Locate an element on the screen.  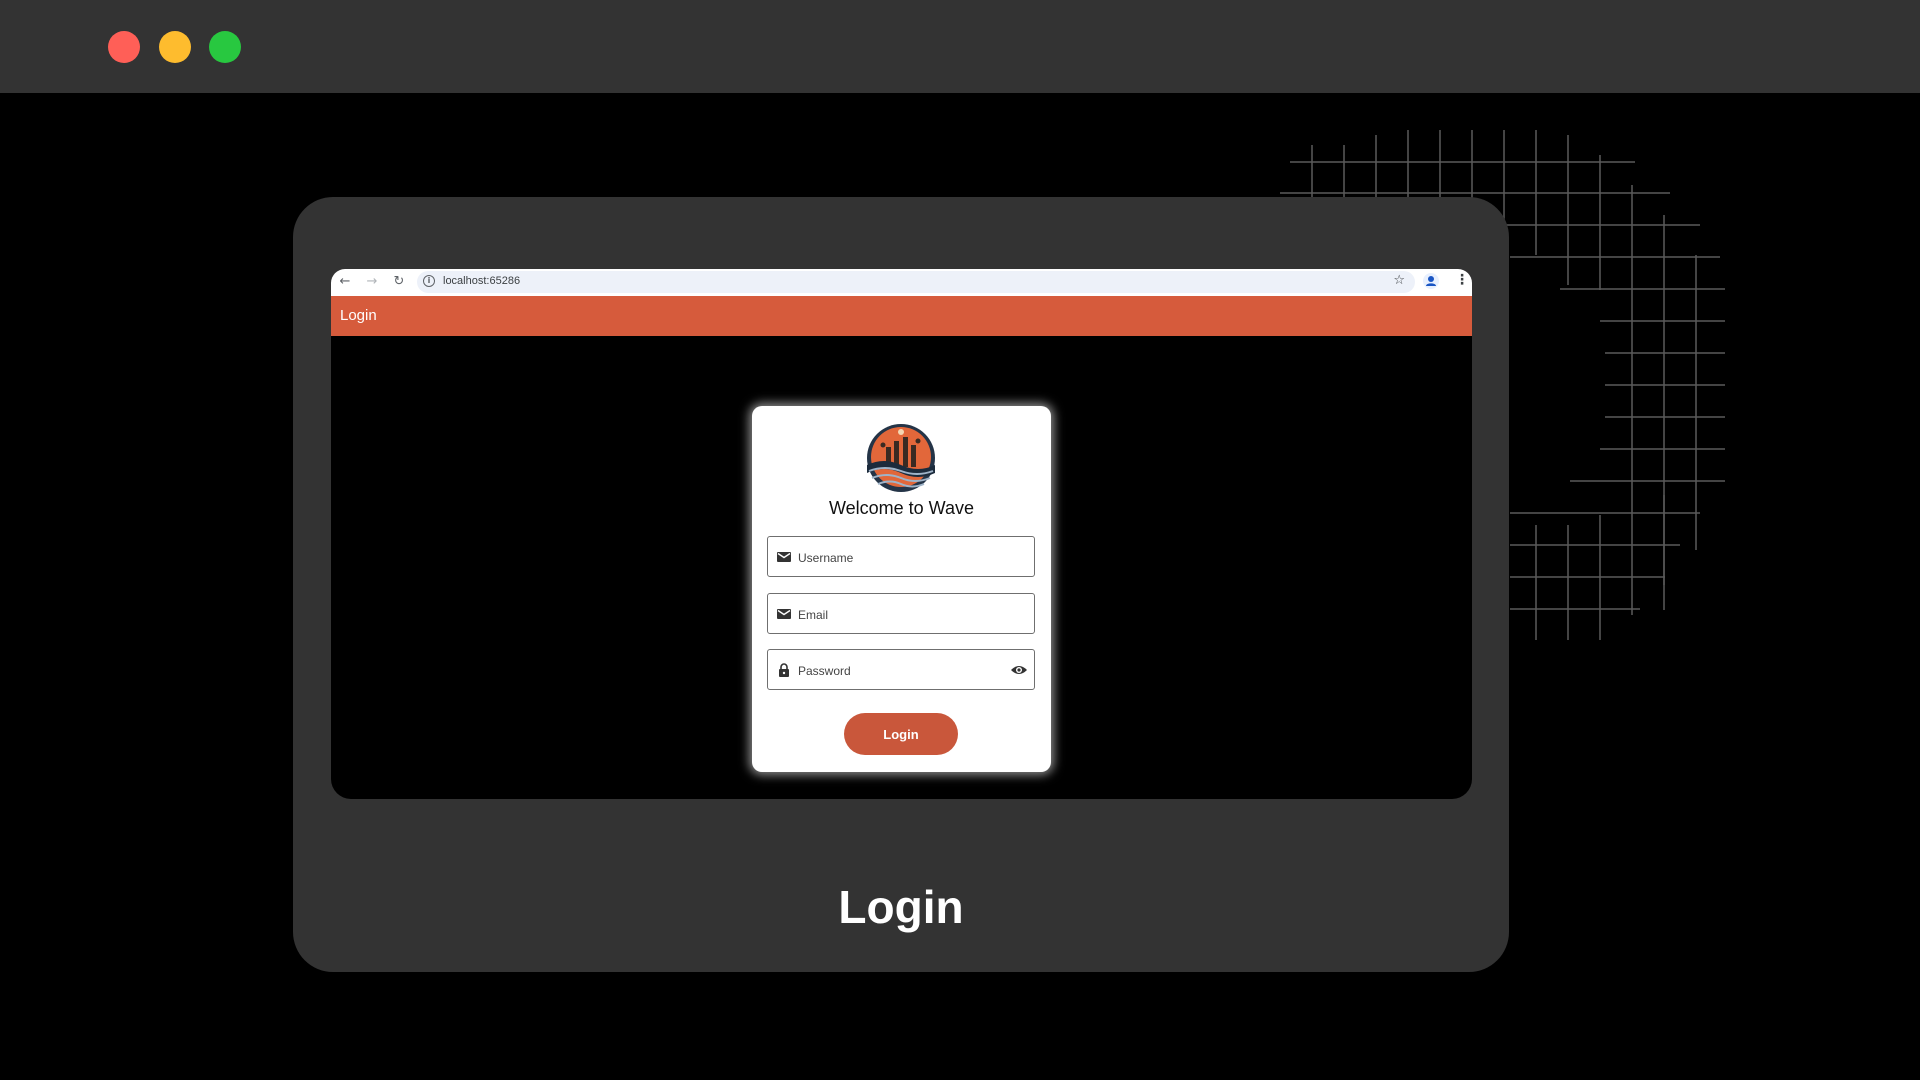
username-label: Username is located at coordinates (826, 558).